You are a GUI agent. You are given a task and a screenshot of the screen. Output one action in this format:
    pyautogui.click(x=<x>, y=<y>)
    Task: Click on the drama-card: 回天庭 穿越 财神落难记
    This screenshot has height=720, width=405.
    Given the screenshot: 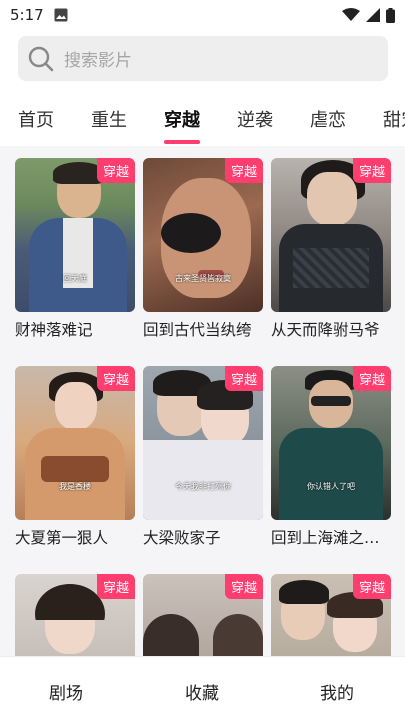 What is the action you would take?
    pyautogui.click(x=75, y=249)
    